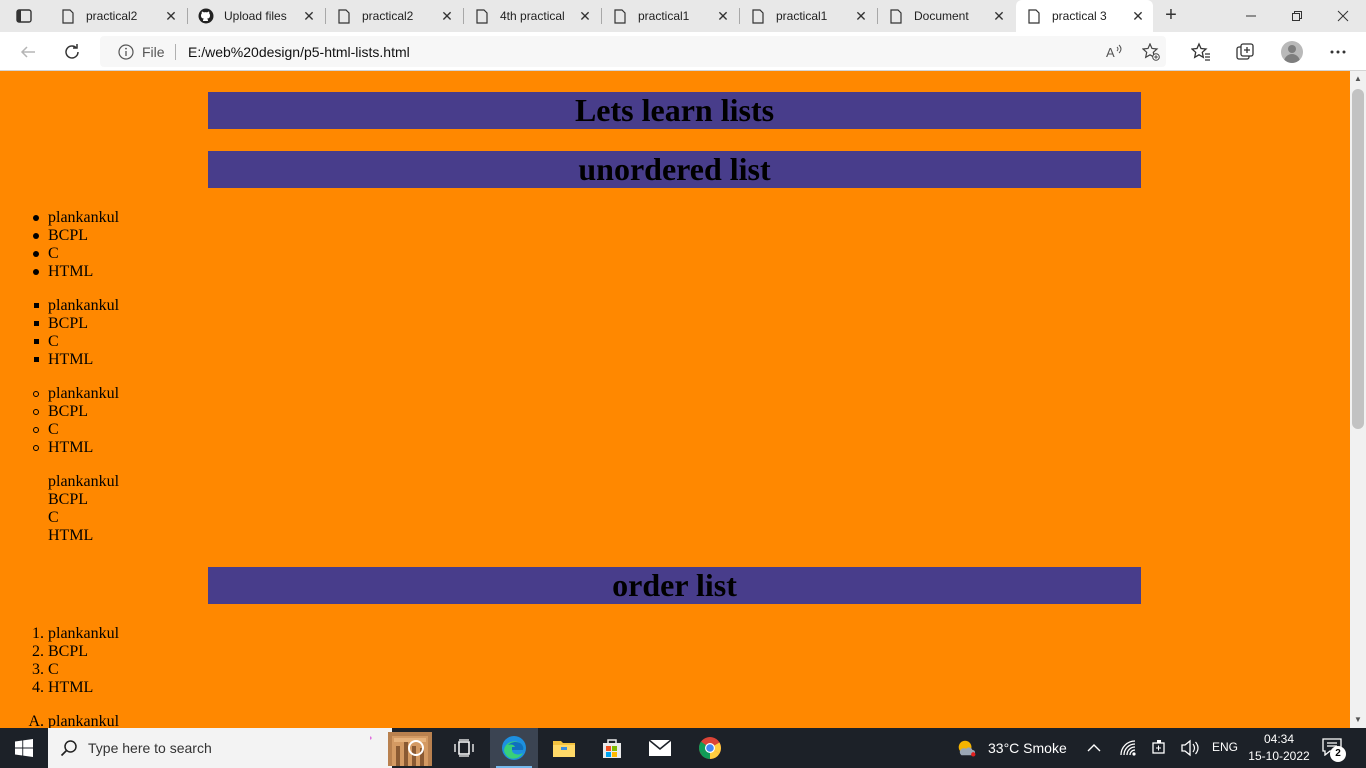 This screenshot has width=1366, height=768. What do you see at coordinates (28, 52) in the screenshot?
I see `back-button` at bounding box center [28, 52].